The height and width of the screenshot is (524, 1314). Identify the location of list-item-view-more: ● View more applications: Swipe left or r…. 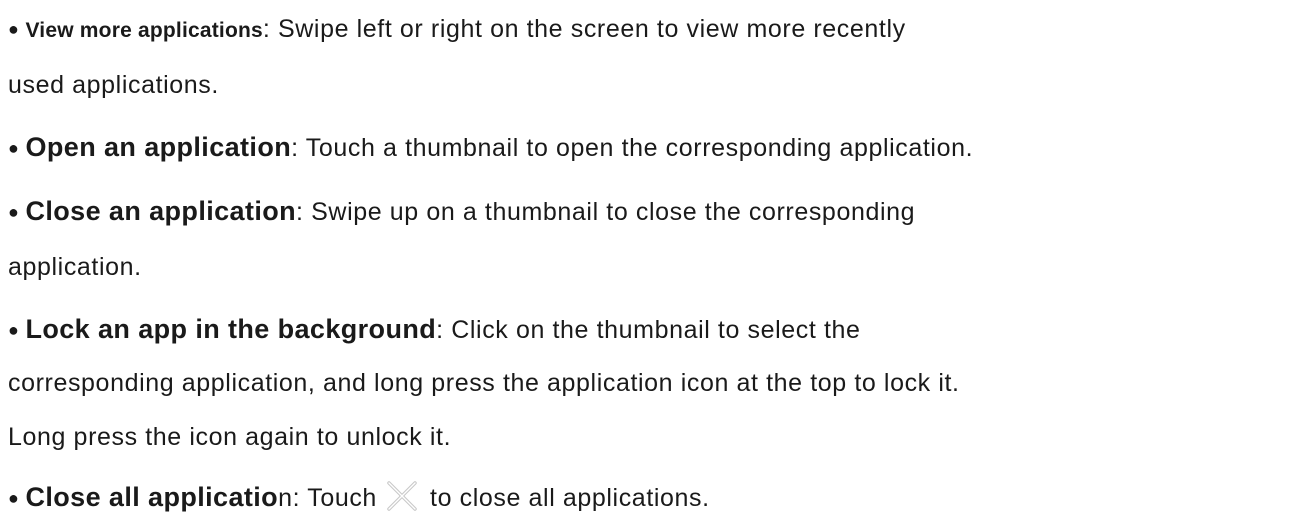
(457, 30).